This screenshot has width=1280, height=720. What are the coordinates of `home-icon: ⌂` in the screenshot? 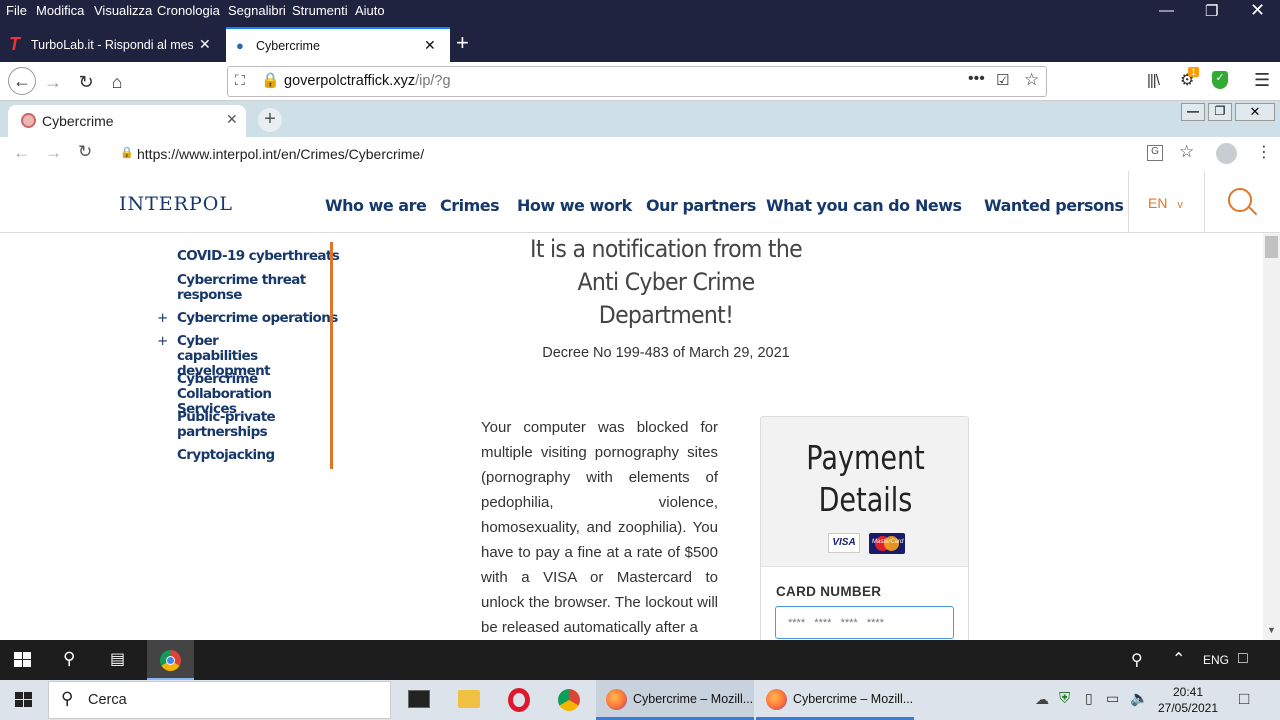 It's located at (117, 82).